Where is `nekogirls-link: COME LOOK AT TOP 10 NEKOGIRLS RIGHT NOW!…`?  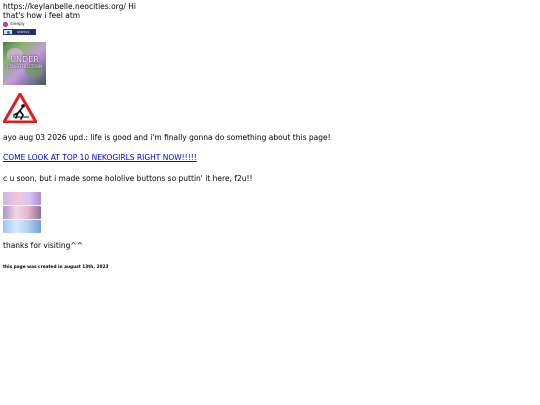 nekogirls-link: COME LOOK AT TOP 10 NEKOGIRLS RIGHT NOW!… is located at coordinates (100, 158).